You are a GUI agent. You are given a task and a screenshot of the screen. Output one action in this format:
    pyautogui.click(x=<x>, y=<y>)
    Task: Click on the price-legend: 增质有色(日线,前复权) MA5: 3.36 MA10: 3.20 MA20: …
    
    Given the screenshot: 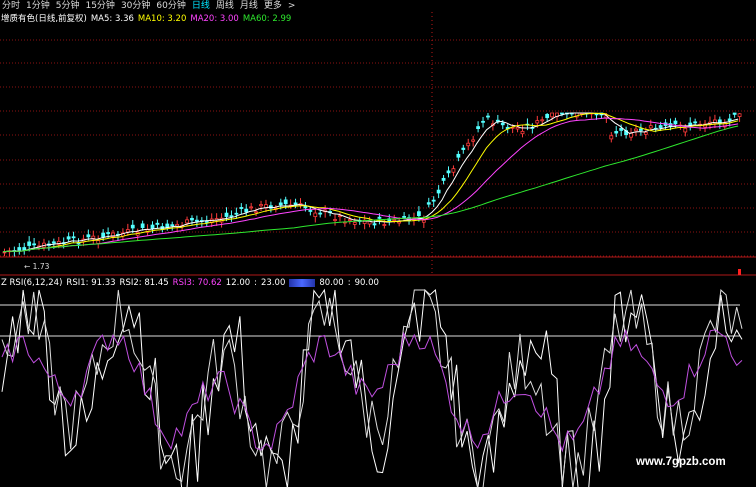 What is the action you would take?
    pyautogui.click(x=145, y=19)
    